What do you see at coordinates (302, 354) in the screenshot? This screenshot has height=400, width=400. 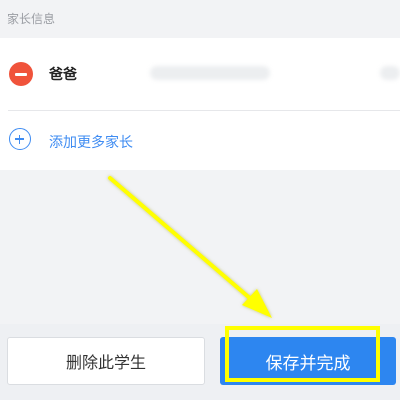 I see `highlight-box` at bounding box center [302, 354].